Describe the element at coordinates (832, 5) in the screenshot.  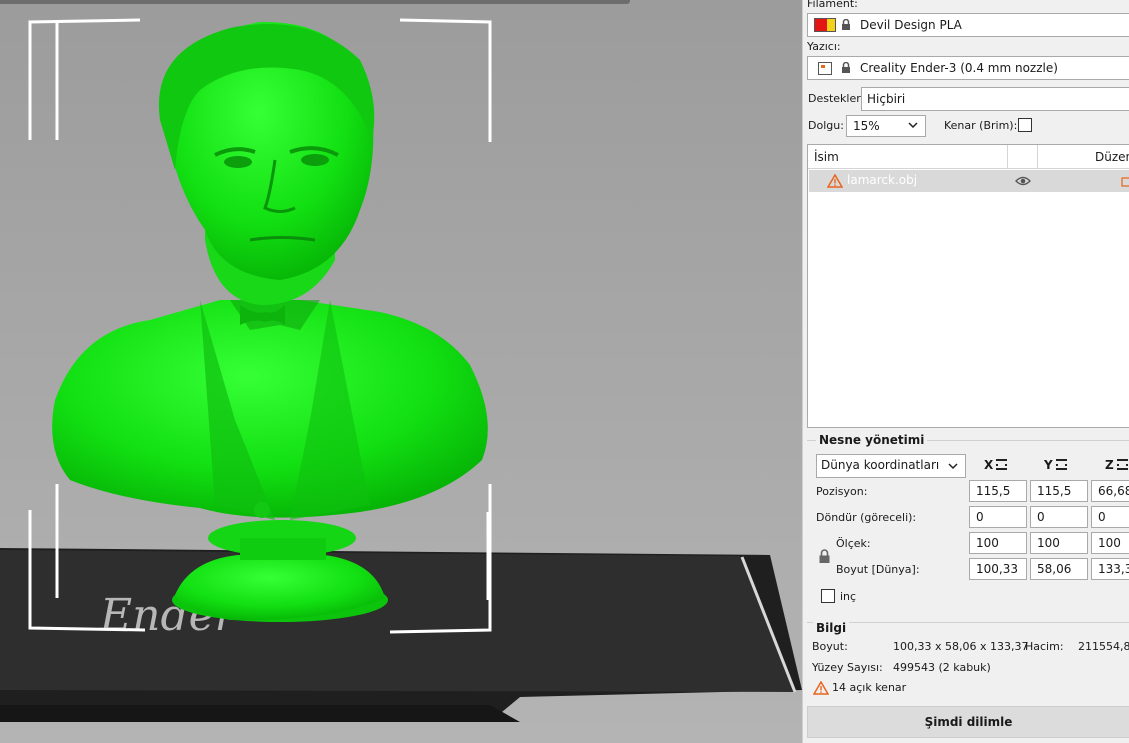
I see `filament-label: Filament:` at that location.